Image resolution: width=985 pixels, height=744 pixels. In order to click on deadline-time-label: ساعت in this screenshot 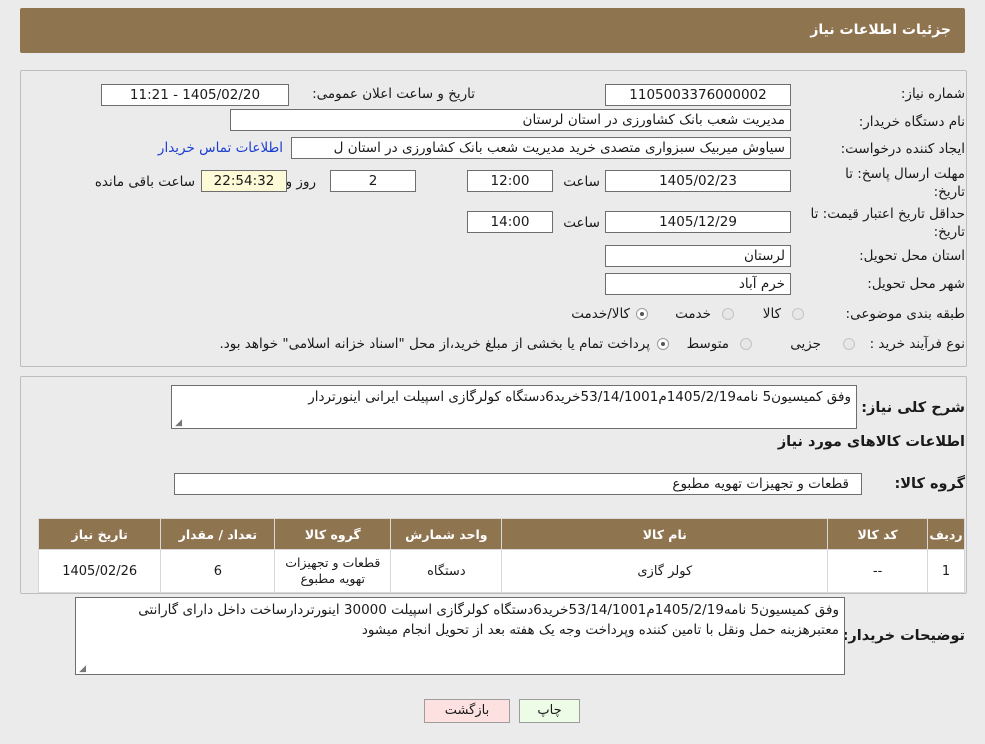, I will do `click(581, 182)`.